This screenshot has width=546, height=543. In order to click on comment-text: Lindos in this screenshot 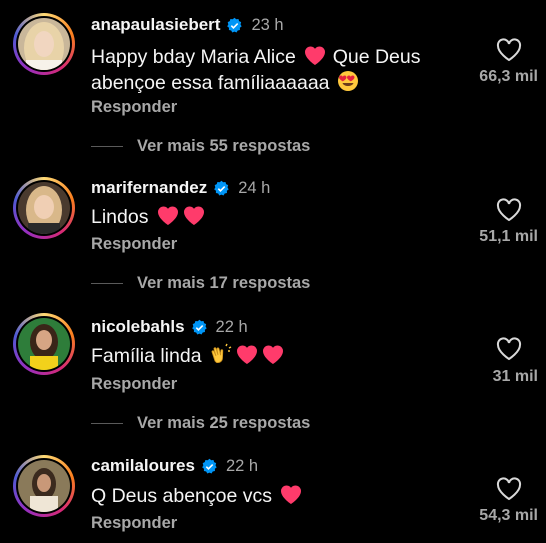, I will do `click(271, 217)`.